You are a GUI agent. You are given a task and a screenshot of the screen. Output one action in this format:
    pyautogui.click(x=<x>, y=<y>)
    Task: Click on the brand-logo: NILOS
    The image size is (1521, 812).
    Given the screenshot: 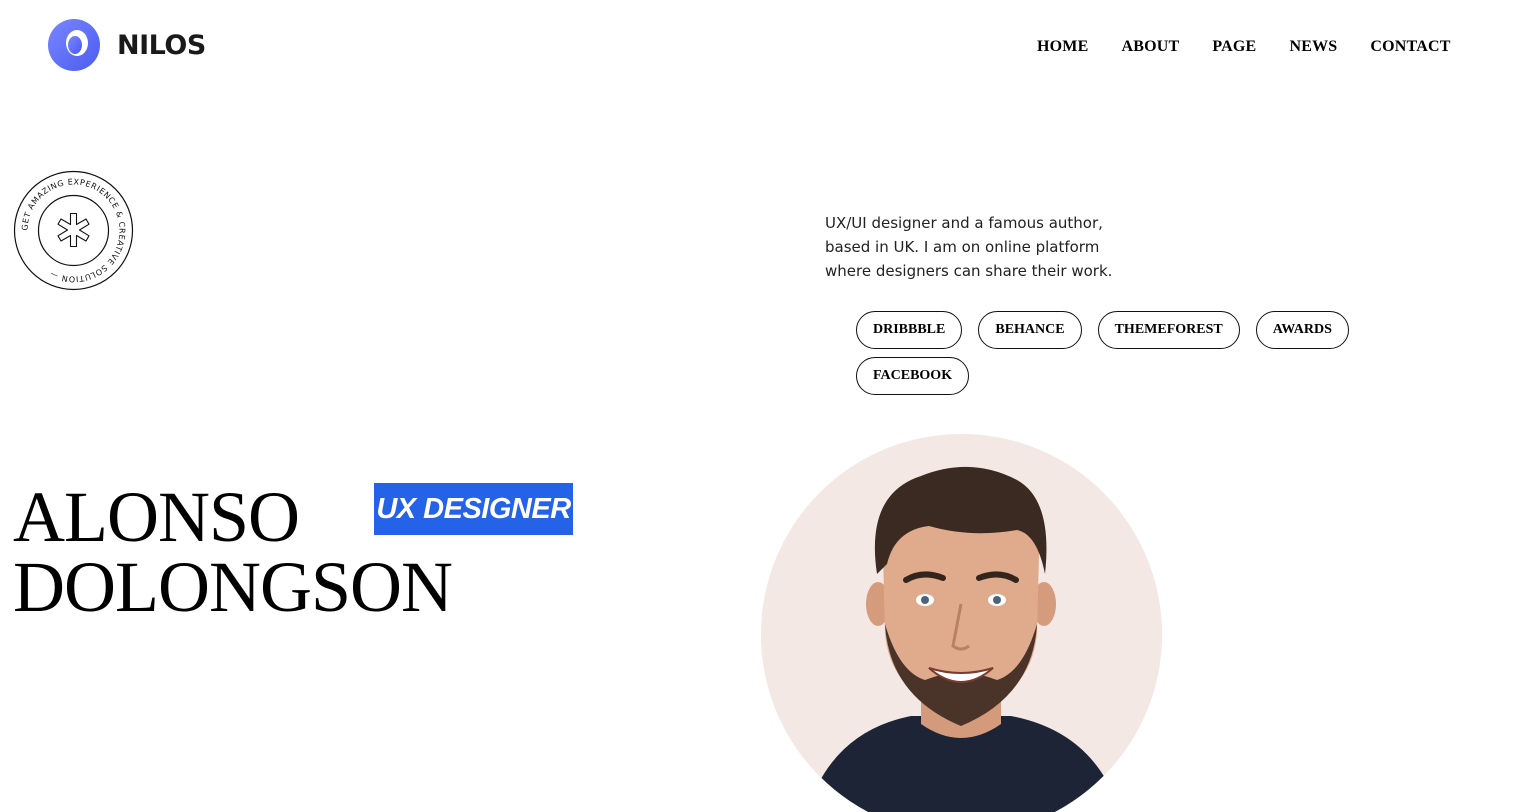 What is the action you would take?
    pyautogui.click(x=127, y=45)
    